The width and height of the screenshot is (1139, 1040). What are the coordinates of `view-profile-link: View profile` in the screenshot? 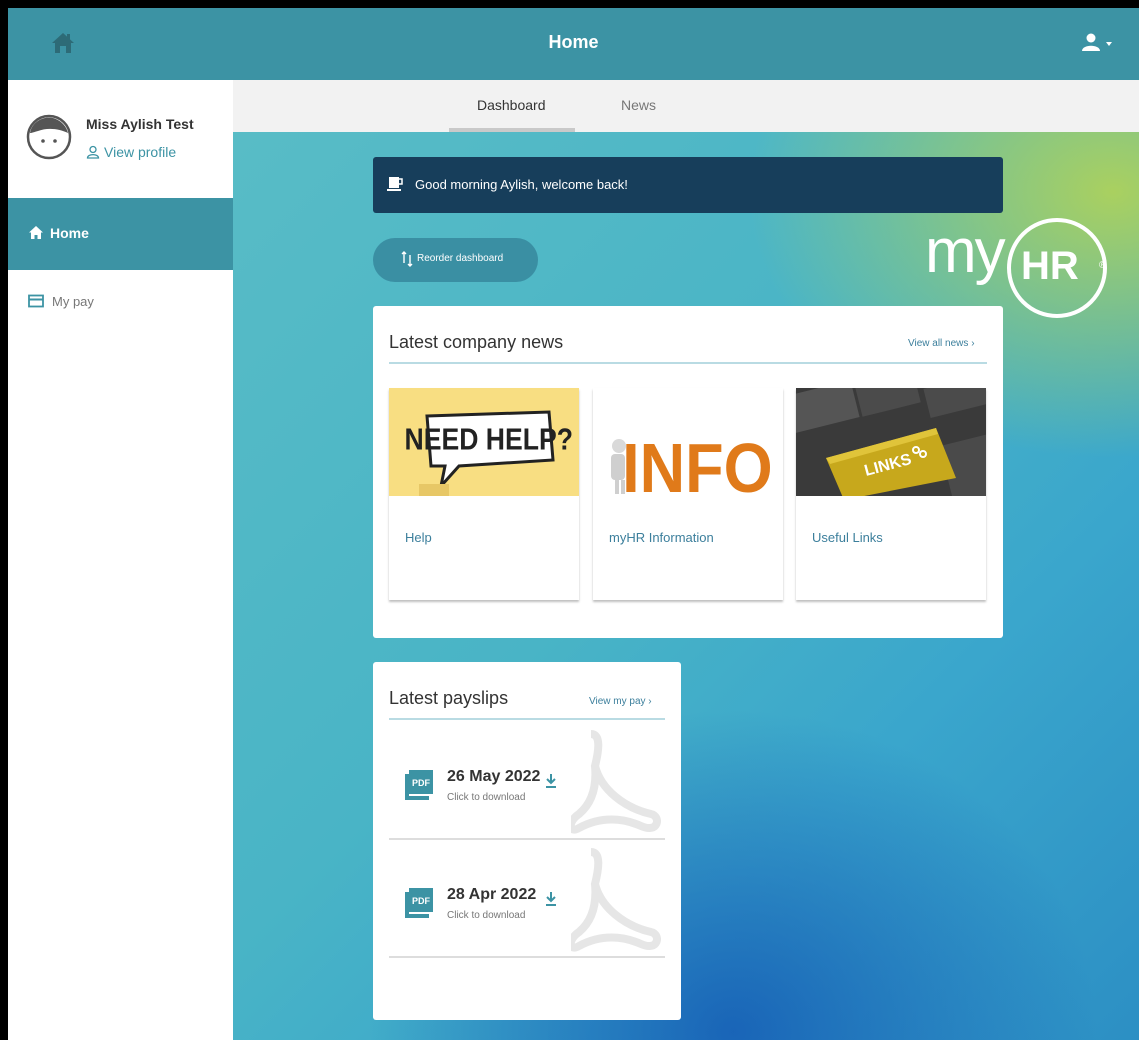 It's located at (131, 152).